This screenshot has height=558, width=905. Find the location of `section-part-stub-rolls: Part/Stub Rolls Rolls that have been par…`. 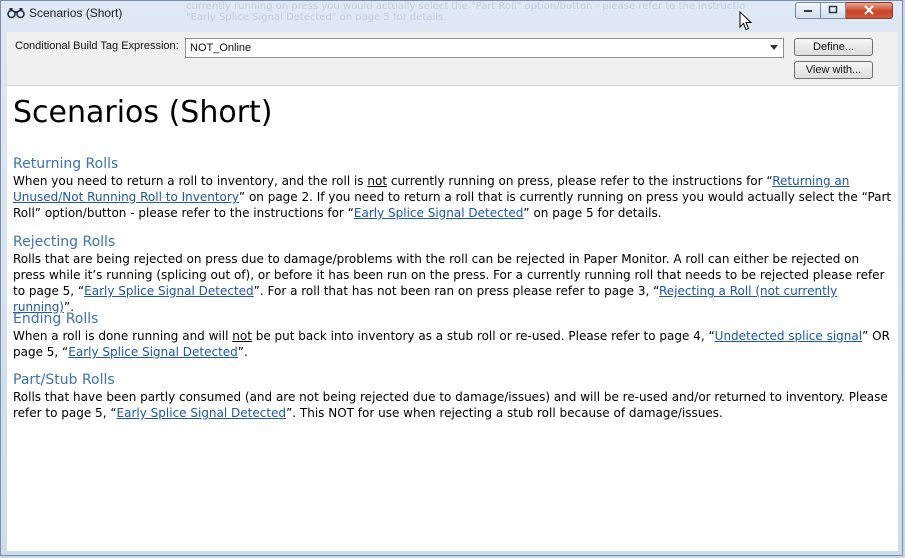

section-part-stub-rolls: Part/Stub Rolls Rolls that have been par… is located at coordinates (453, 396).